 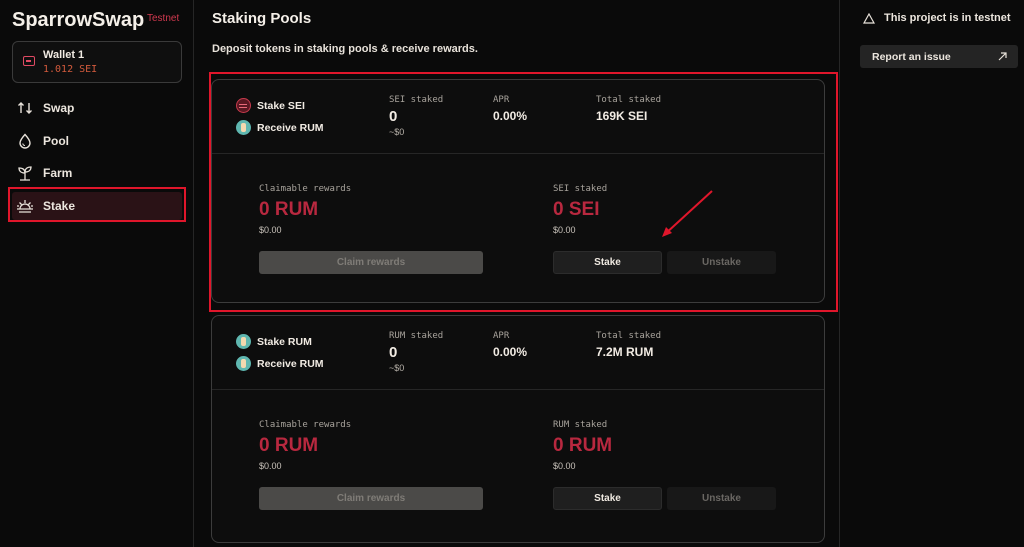 What do you see at coordinates (416, 336) in the screenshot?
I see `staked-label: RUM staked` at bounding box center [416, 336].